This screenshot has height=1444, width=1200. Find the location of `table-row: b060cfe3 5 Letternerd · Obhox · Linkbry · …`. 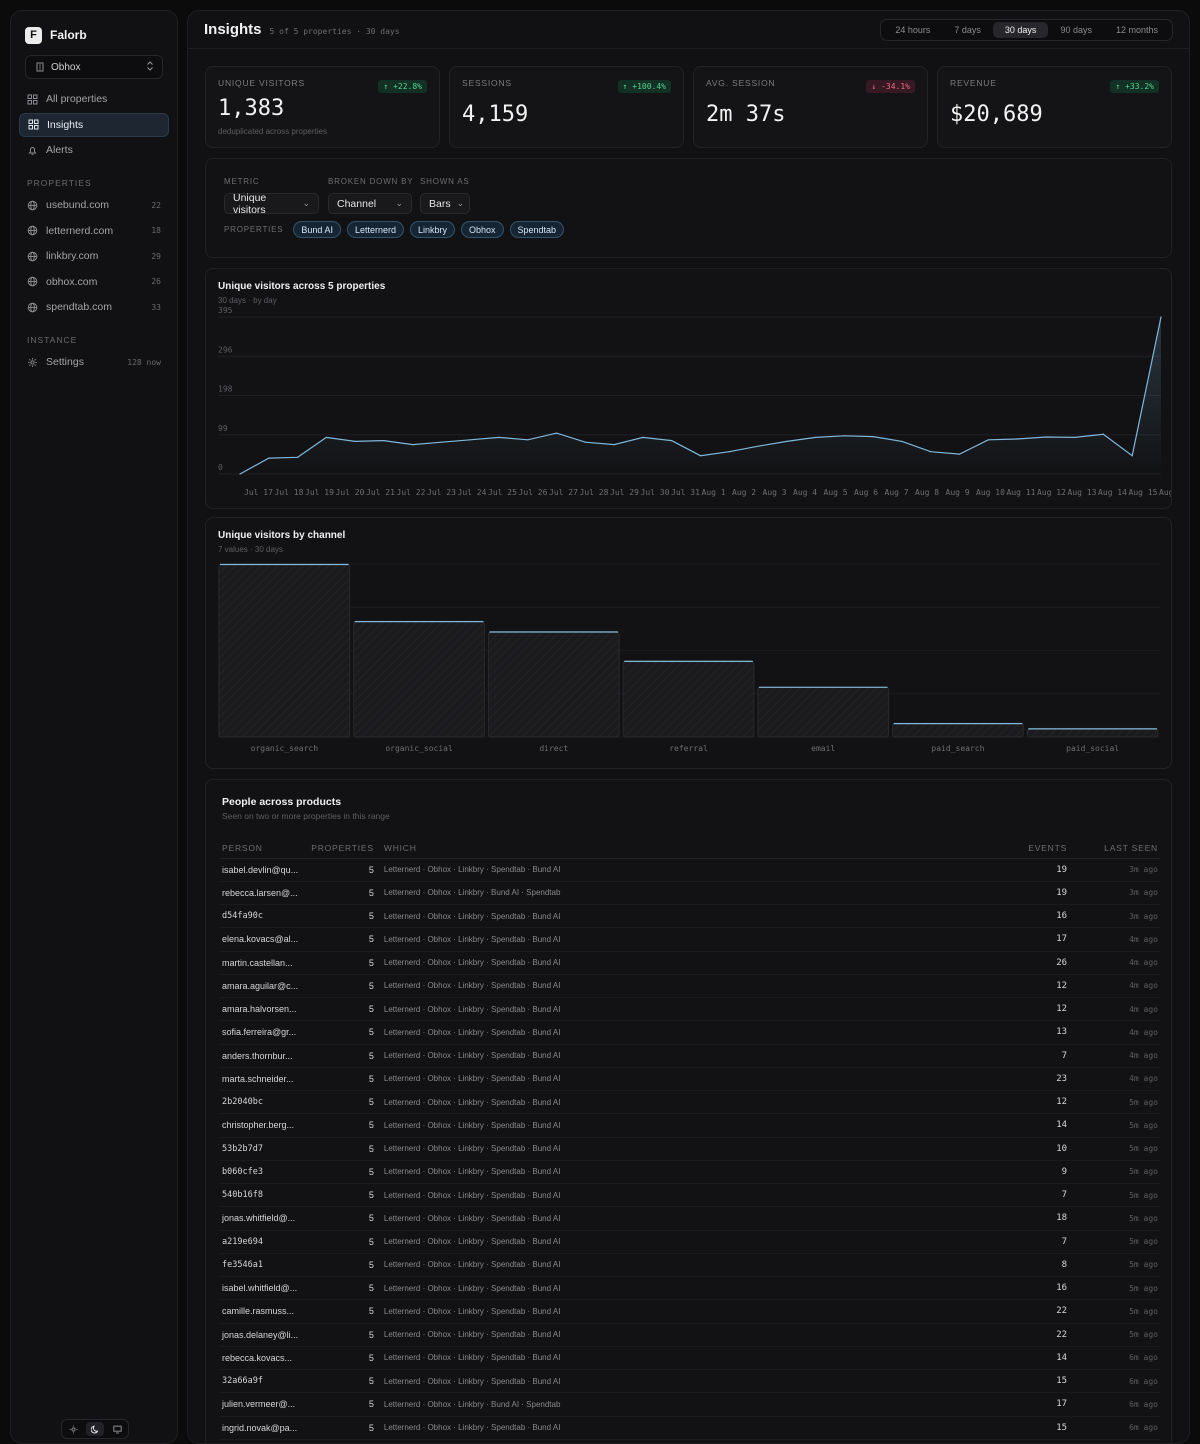

table-row: b060cfe3 5 Letternerd · Obhox · Linkbry · … is located at coordinates (690, 1172).